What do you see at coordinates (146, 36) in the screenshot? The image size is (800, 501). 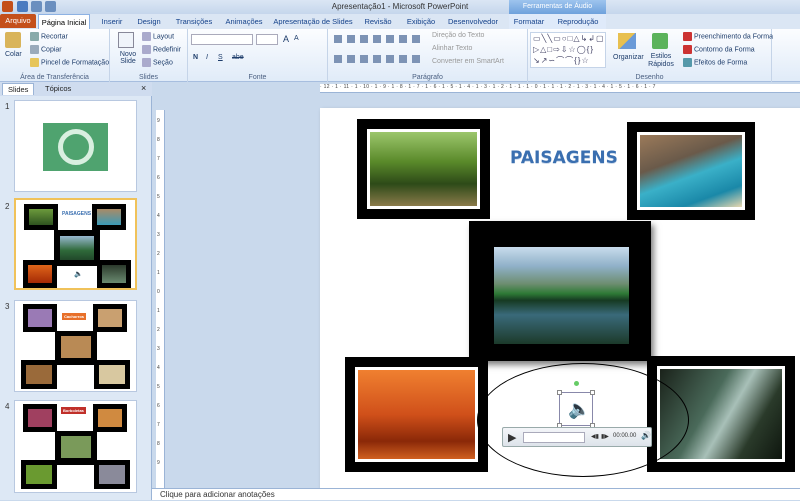 I see `layout-icon` at bounding box center [146, 36].